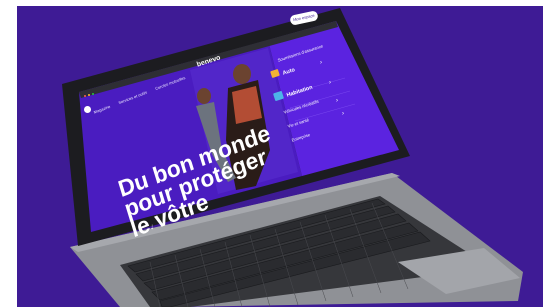 This screenshot has width=543, height=307. Describe the element at coordinates (87, 109) in the screenshot. I see `menu-icon` at that location.